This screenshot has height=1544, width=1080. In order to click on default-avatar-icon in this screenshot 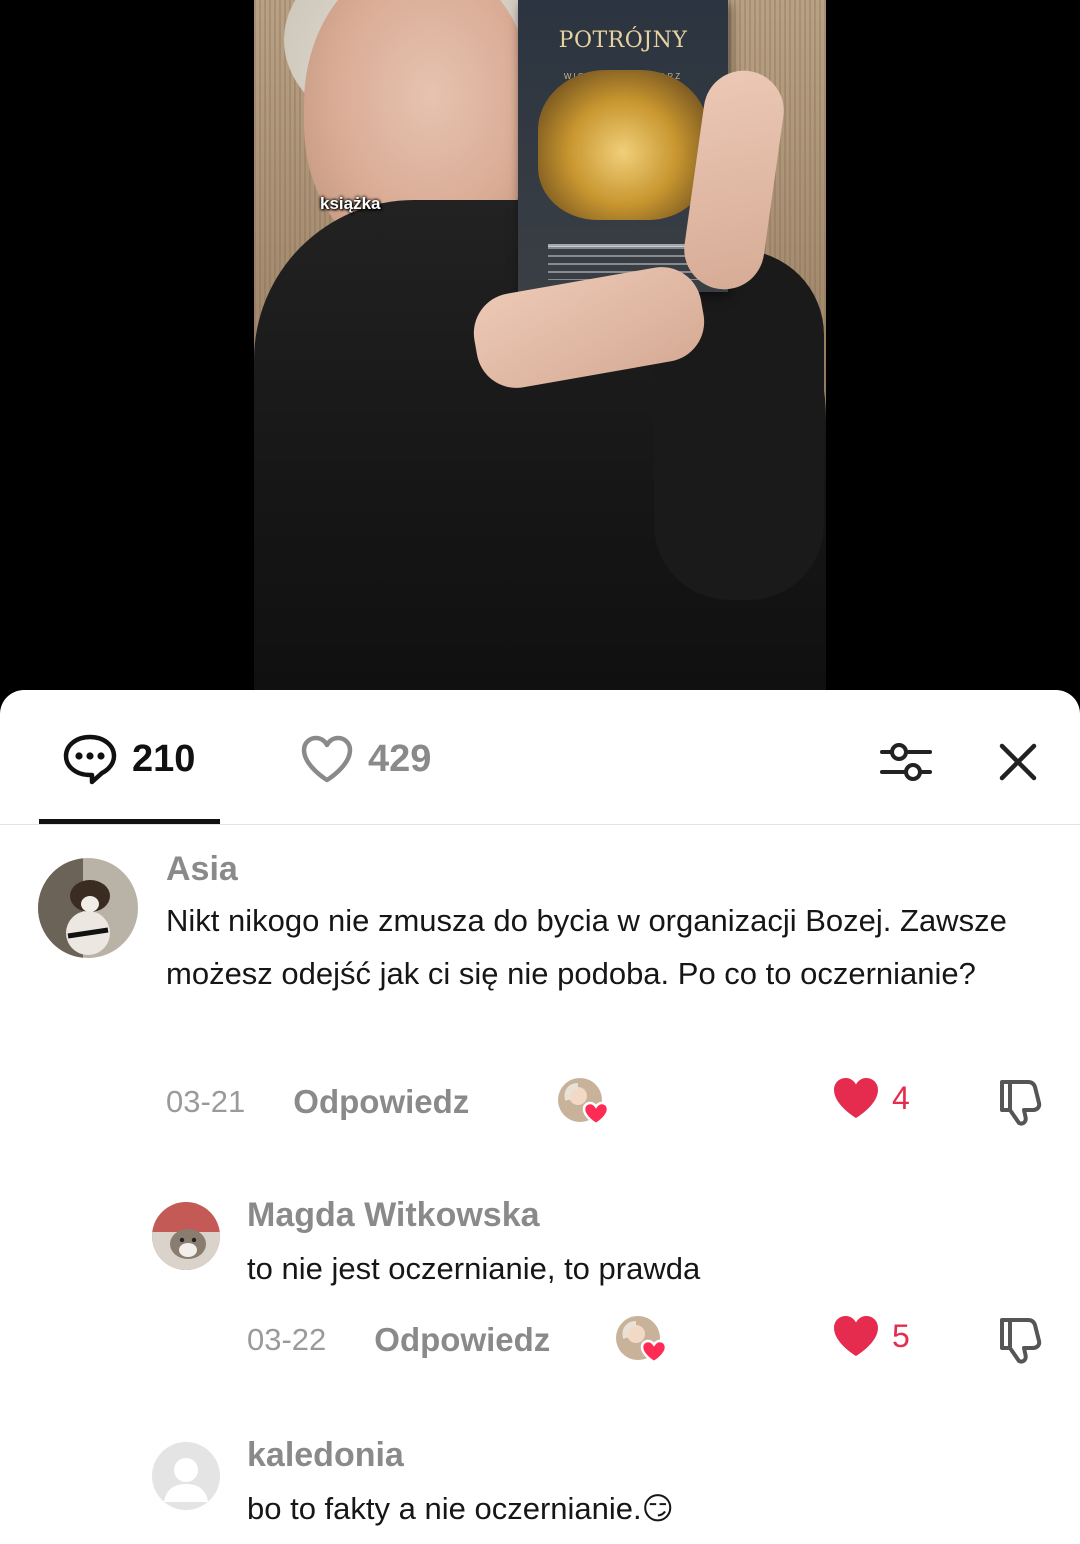, I will do `click(186, 1476)`.